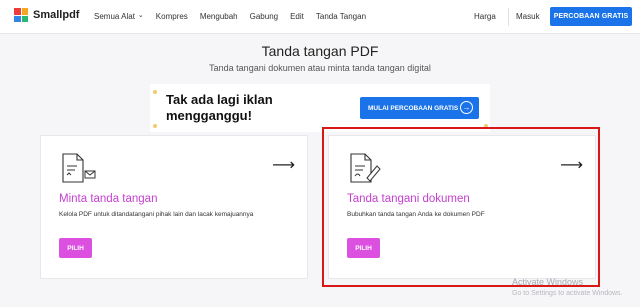 The image size is (640, 307). What do you see at coordinates (56, 15) in the screenshot?
I see `brand-name: Smallpdf` at bounding box center [56, 15].